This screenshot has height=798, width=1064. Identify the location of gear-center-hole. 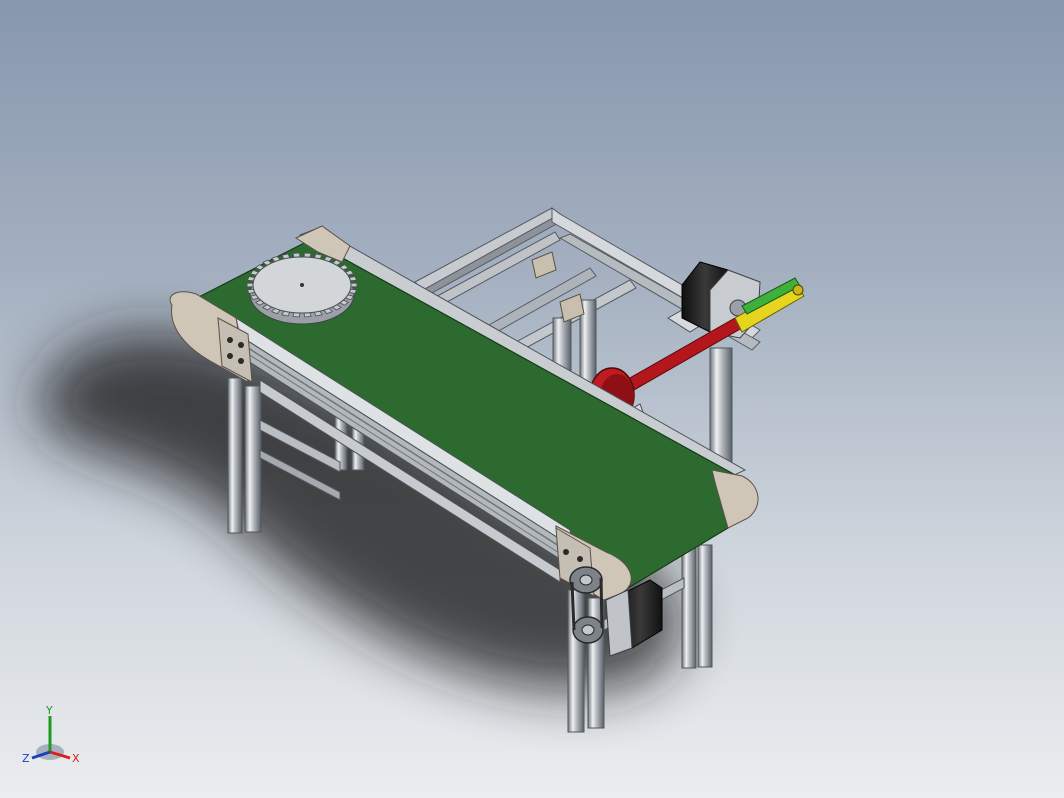
(302, 285).